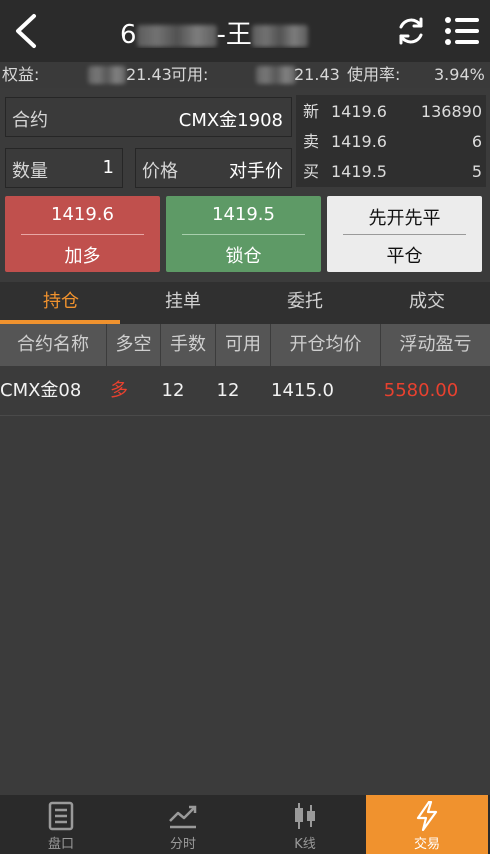  I want to click on bid-volume: 5, so click(476, 171).